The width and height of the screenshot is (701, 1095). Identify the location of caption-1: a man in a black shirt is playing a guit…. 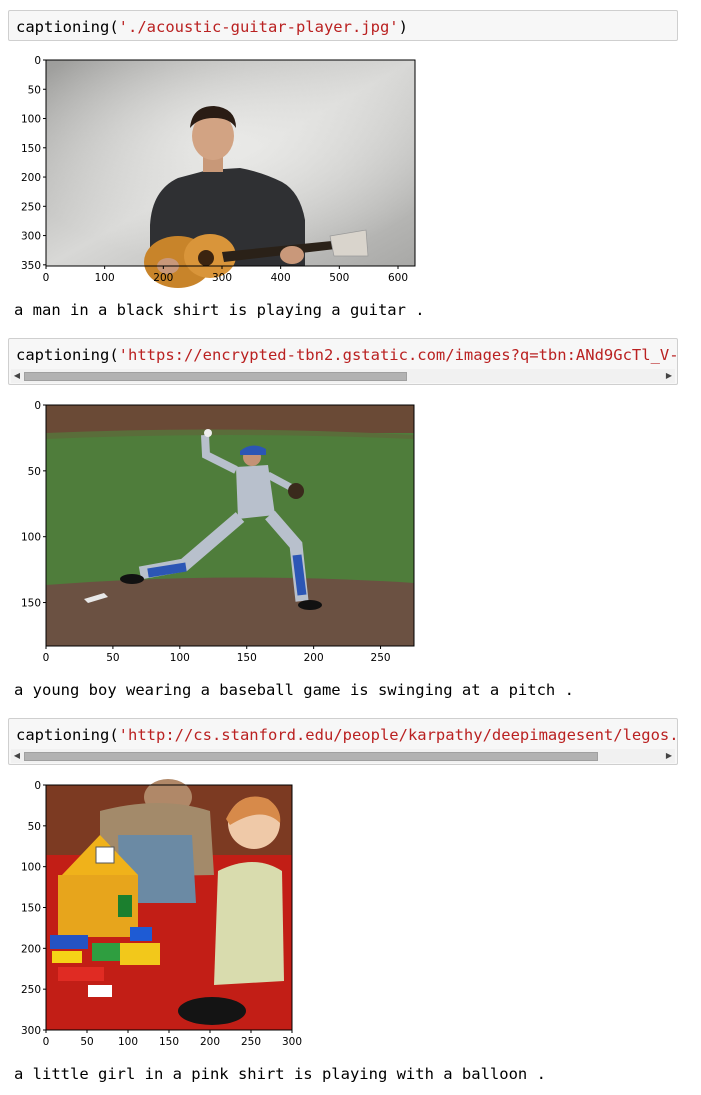
(219, 310).